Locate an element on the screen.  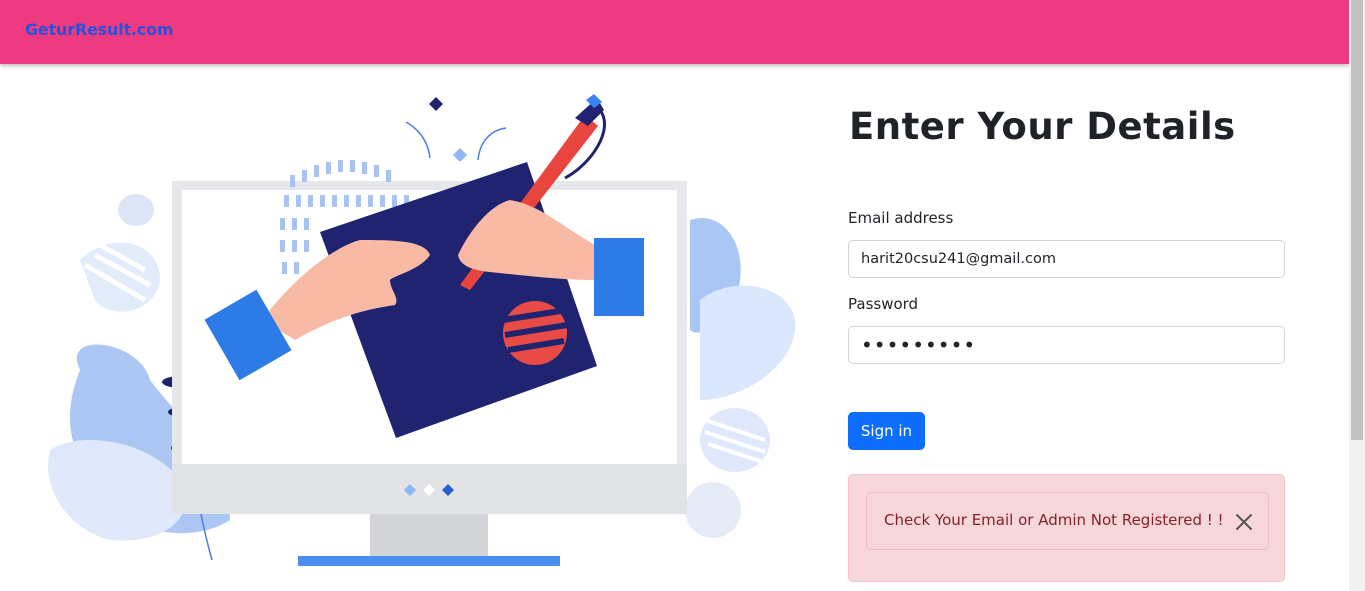
scrollbar-thumb is located at coordinates (1357, 220).